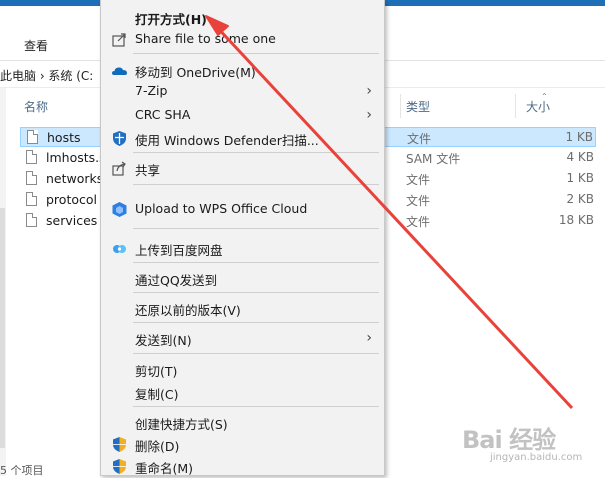 This screenshot has width=605, height=478. What do you see at coordinates (157, 446) in the screenshot?
I see `menu-item-label: 删除(D)` at bounding box center [157, 446].